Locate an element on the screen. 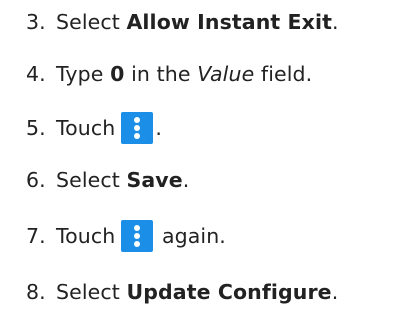 The width and height of the screenshot is (412, 331). step-number: 7. is located at coordinates (36, 236).